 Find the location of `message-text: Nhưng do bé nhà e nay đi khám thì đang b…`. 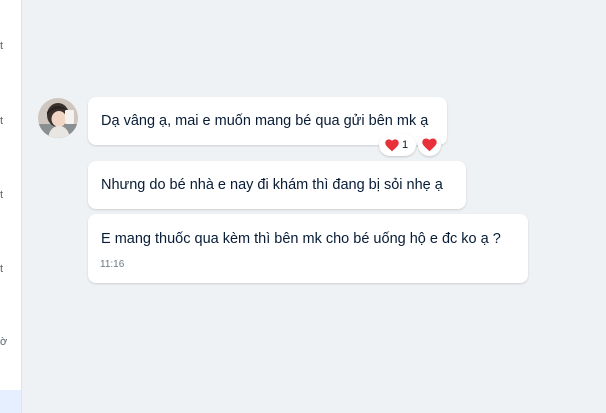

message-text: Nhưng do bé nhà e nay đi khám thì đang b… is located at coordinates (272, 185).